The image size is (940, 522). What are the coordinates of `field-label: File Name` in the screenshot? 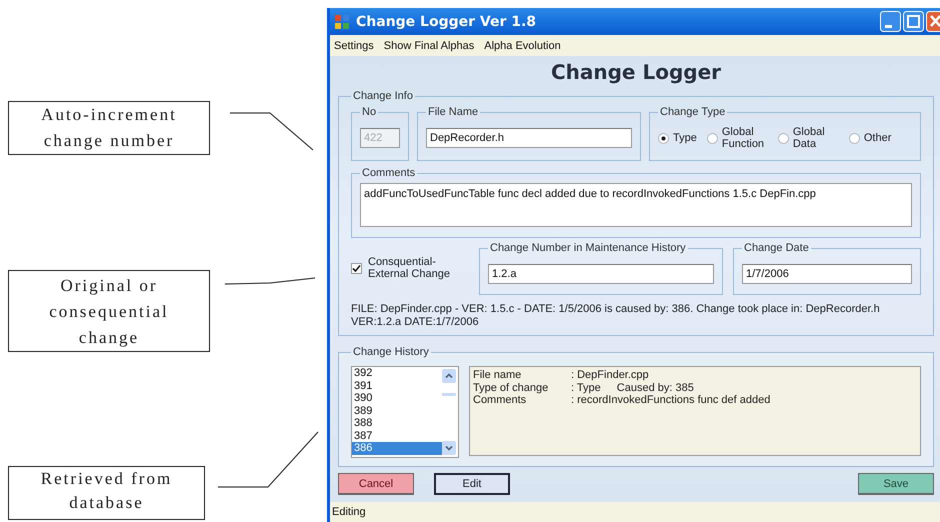 It's located at (453, 112).